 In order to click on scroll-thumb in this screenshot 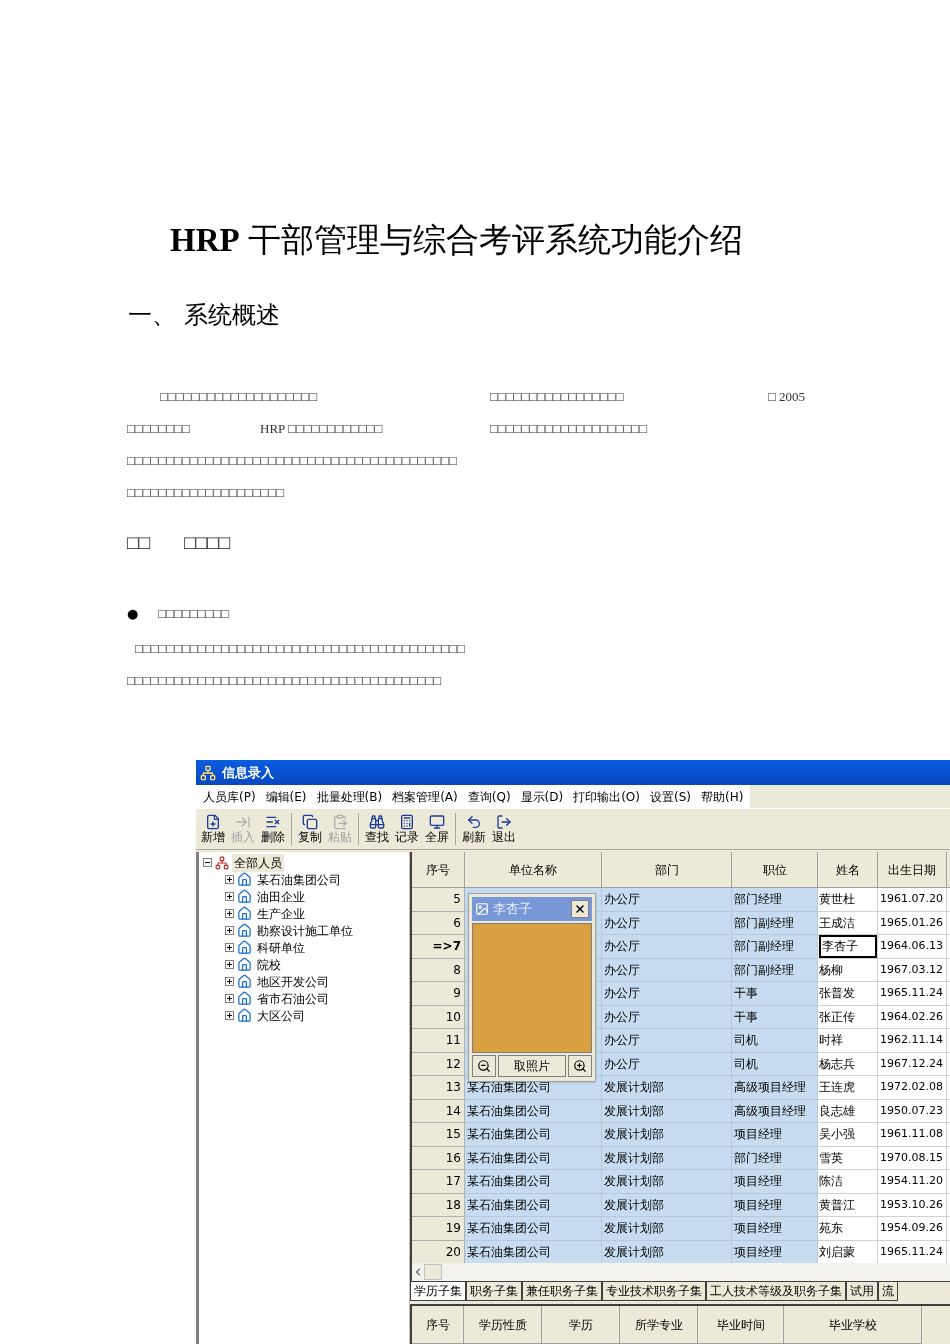, I will do `click(433, 1272)`.